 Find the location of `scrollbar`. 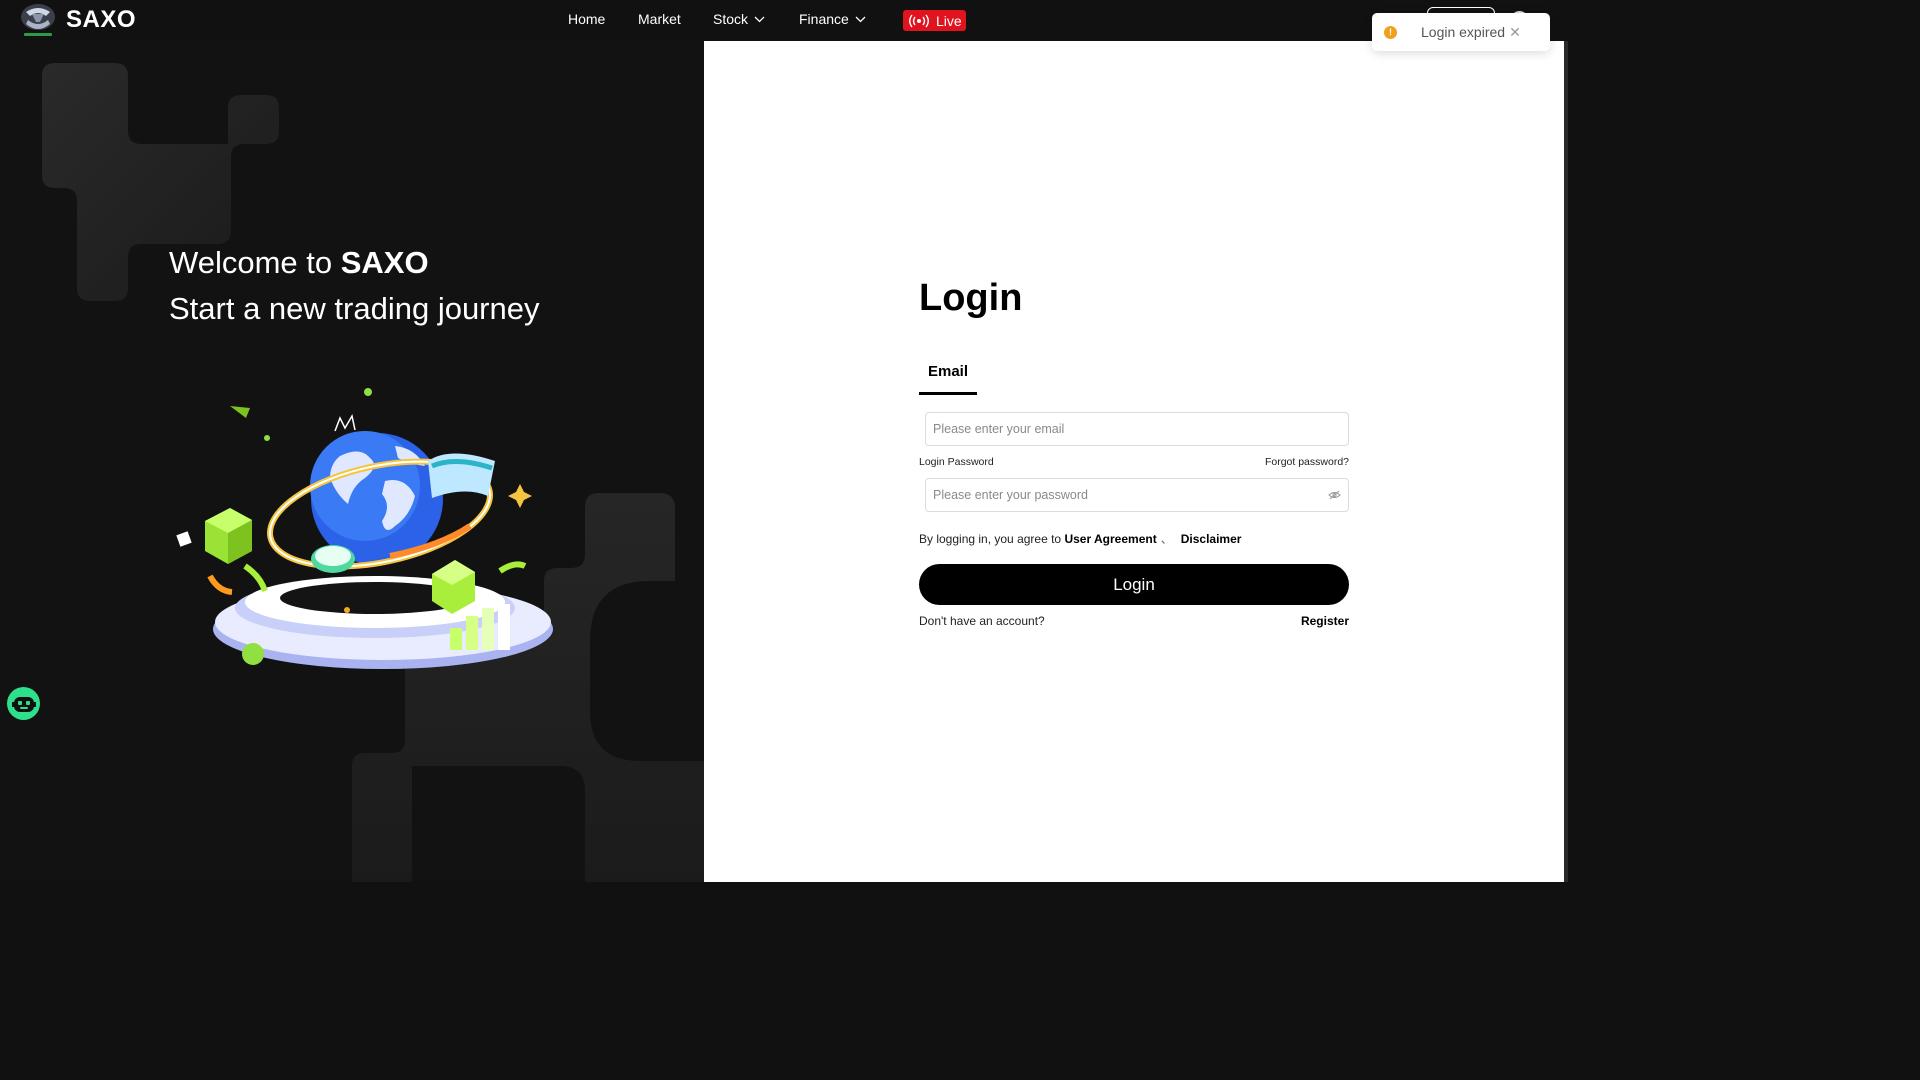

scrollbar is located at coordinates (1566, 441).